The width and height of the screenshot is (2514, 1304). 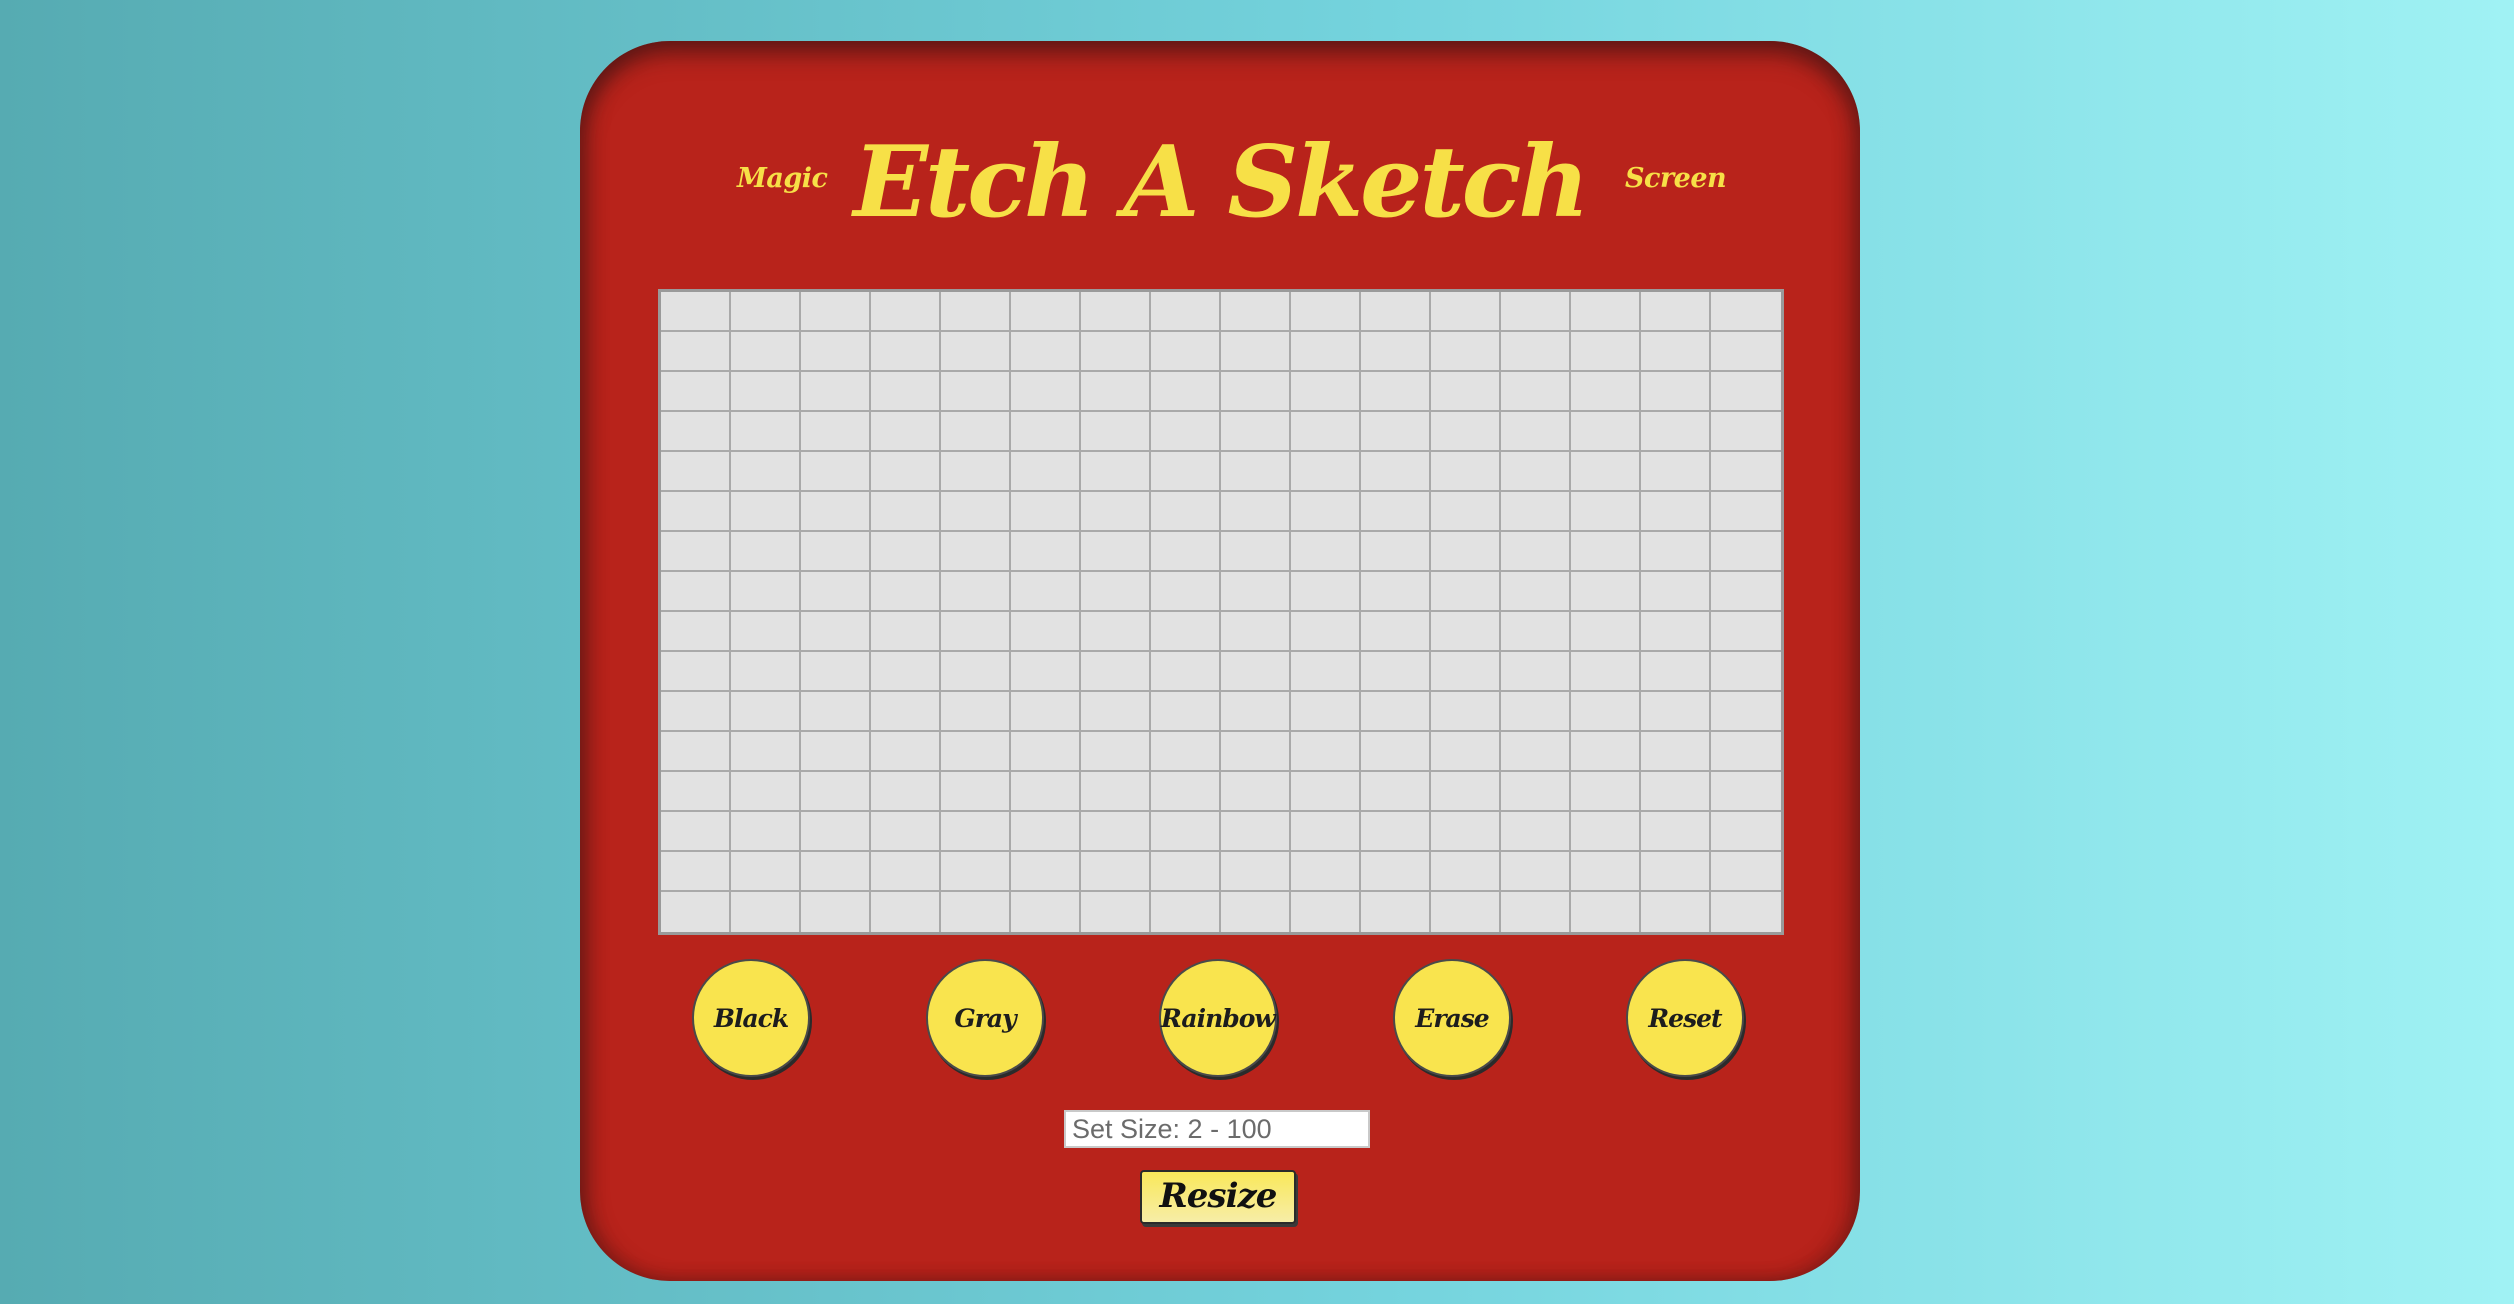 What do you see at coordinates (751, 1018) in the screenshot?
I see `black-button: Black` at bounding box center [751, 1018].